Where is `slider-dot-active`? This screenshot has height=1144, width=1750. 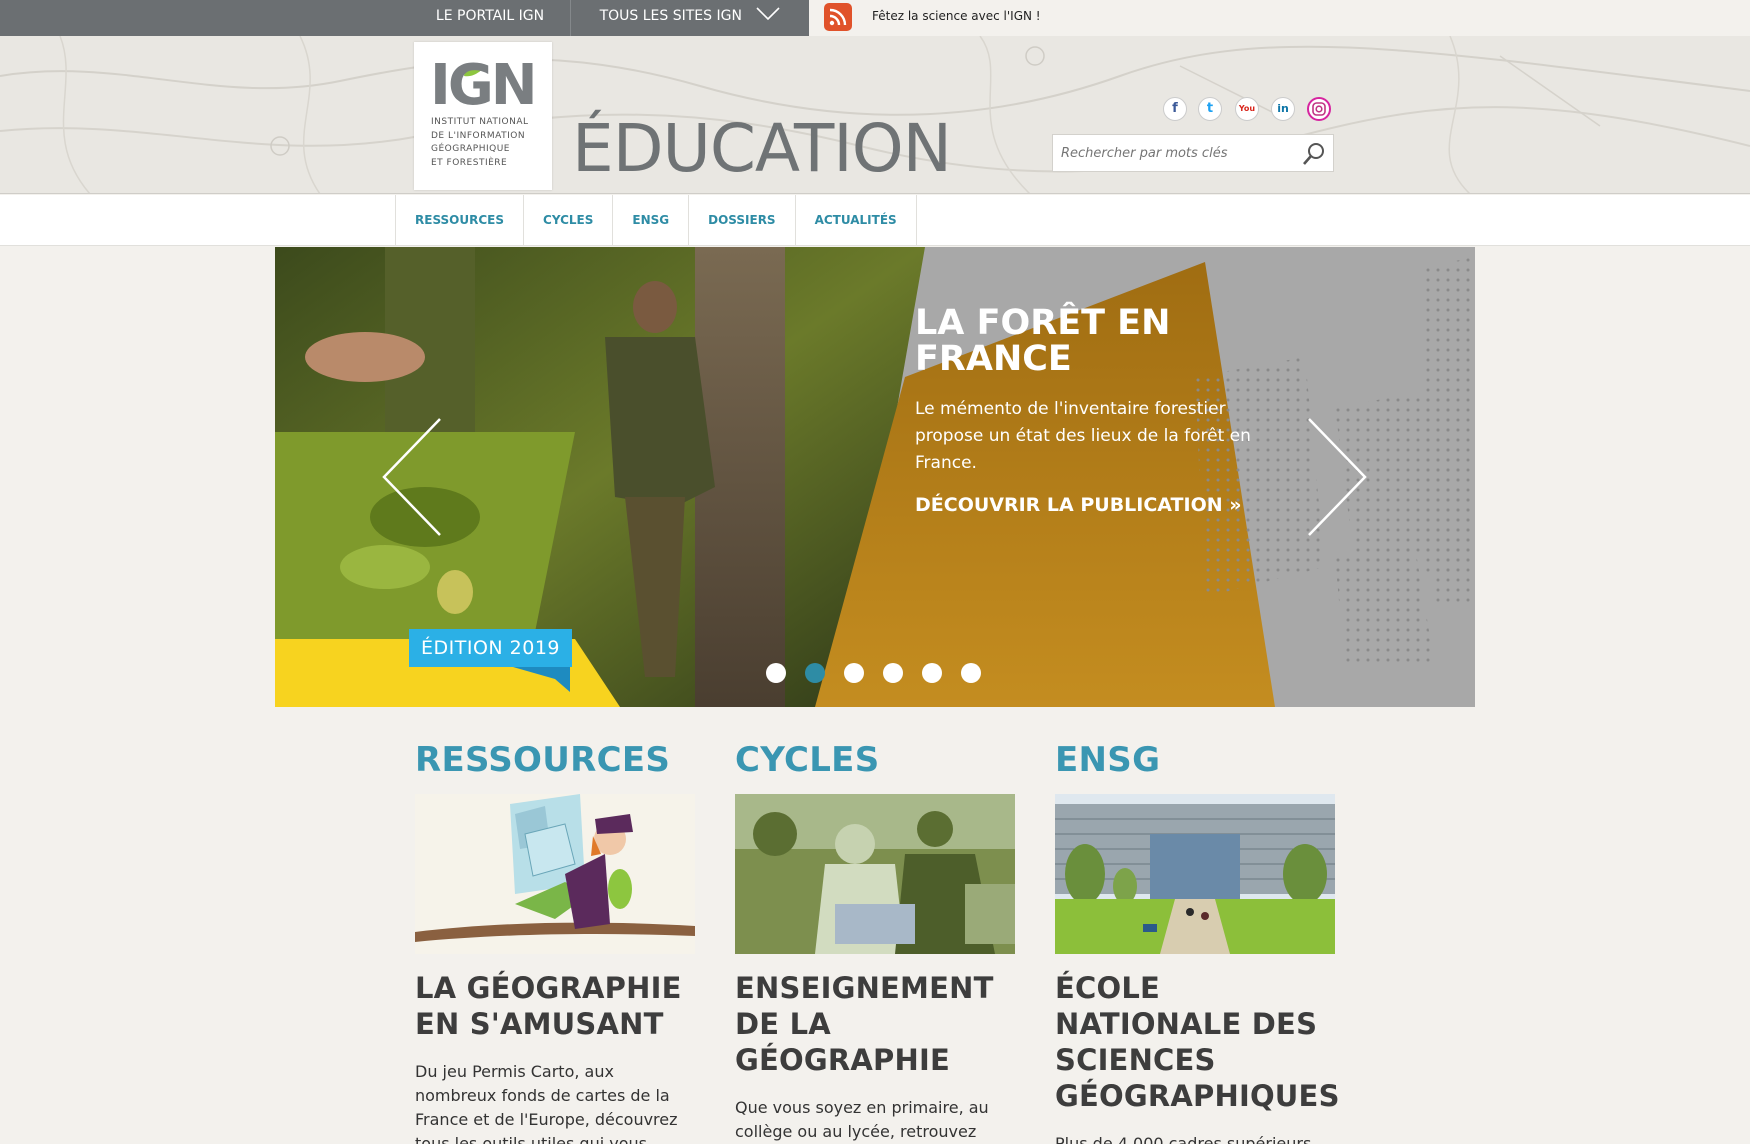 slider-dot-active is located at coordinates (815, 673).